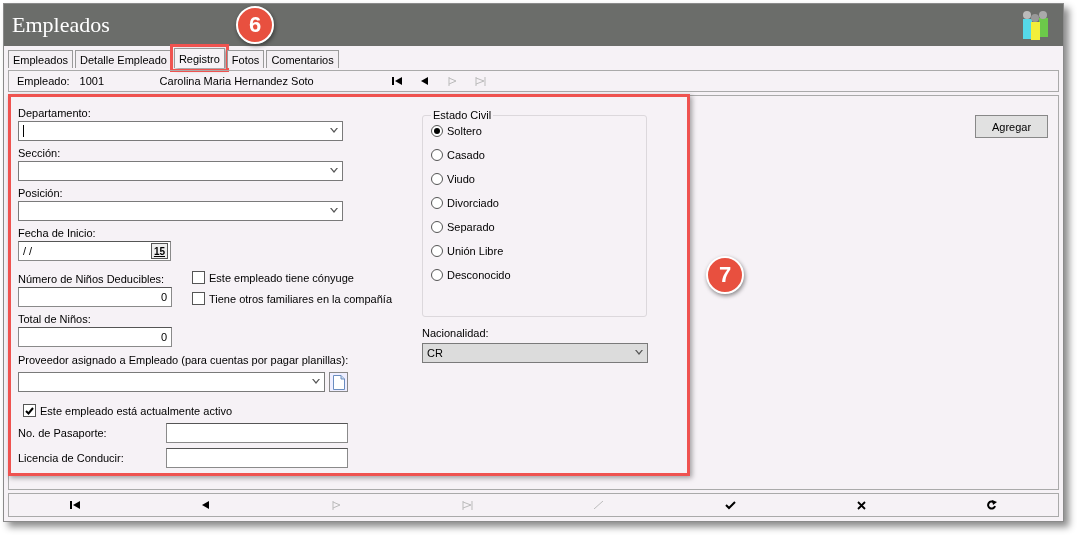 The image size is (1086, 540). I want to click on people-icon, so click(1036, 25).